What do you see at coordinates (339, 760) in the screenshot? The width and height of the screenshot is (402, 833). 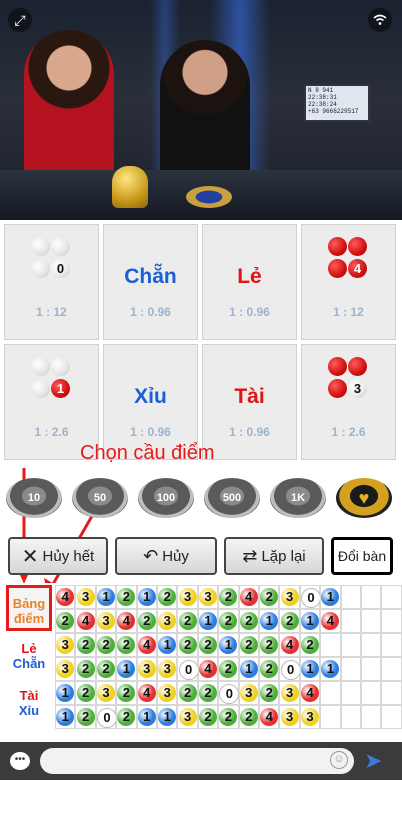 I see `emoji-icon: ☺` at bounding box center [339, 760].